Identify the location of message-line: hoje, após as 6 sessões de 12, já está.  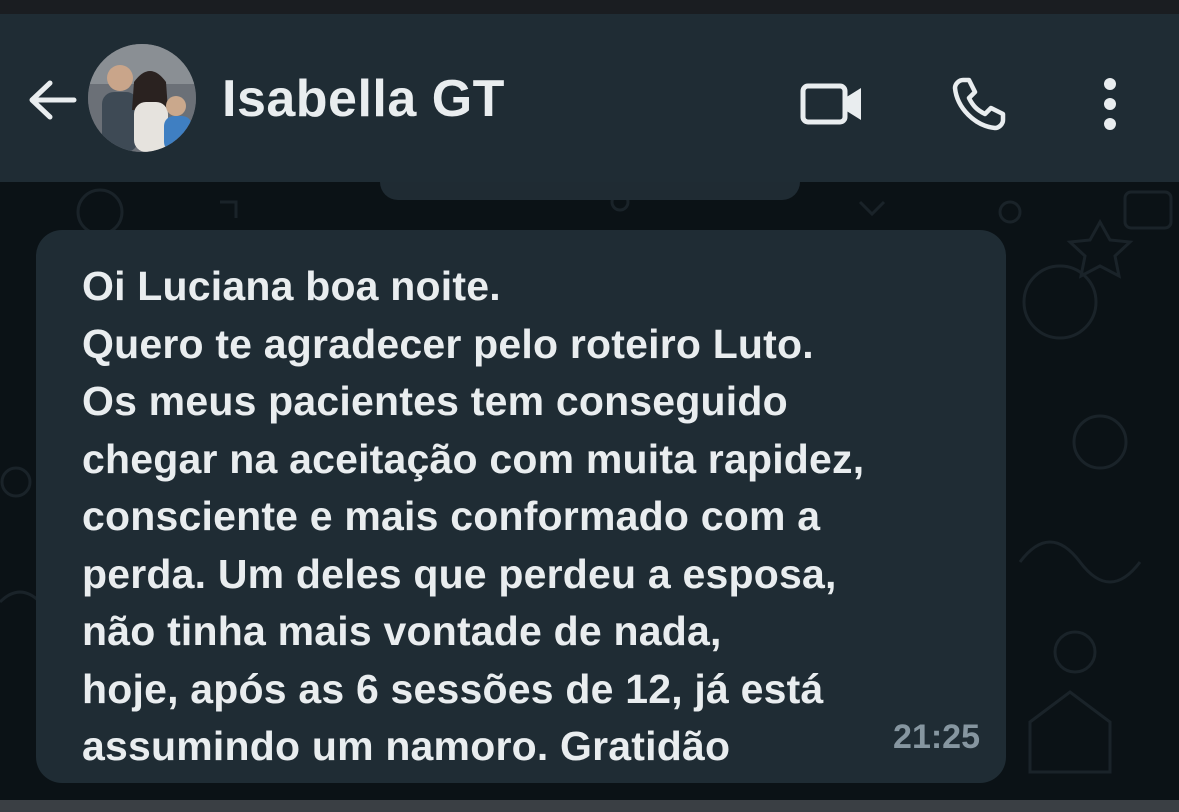
(453, 688).